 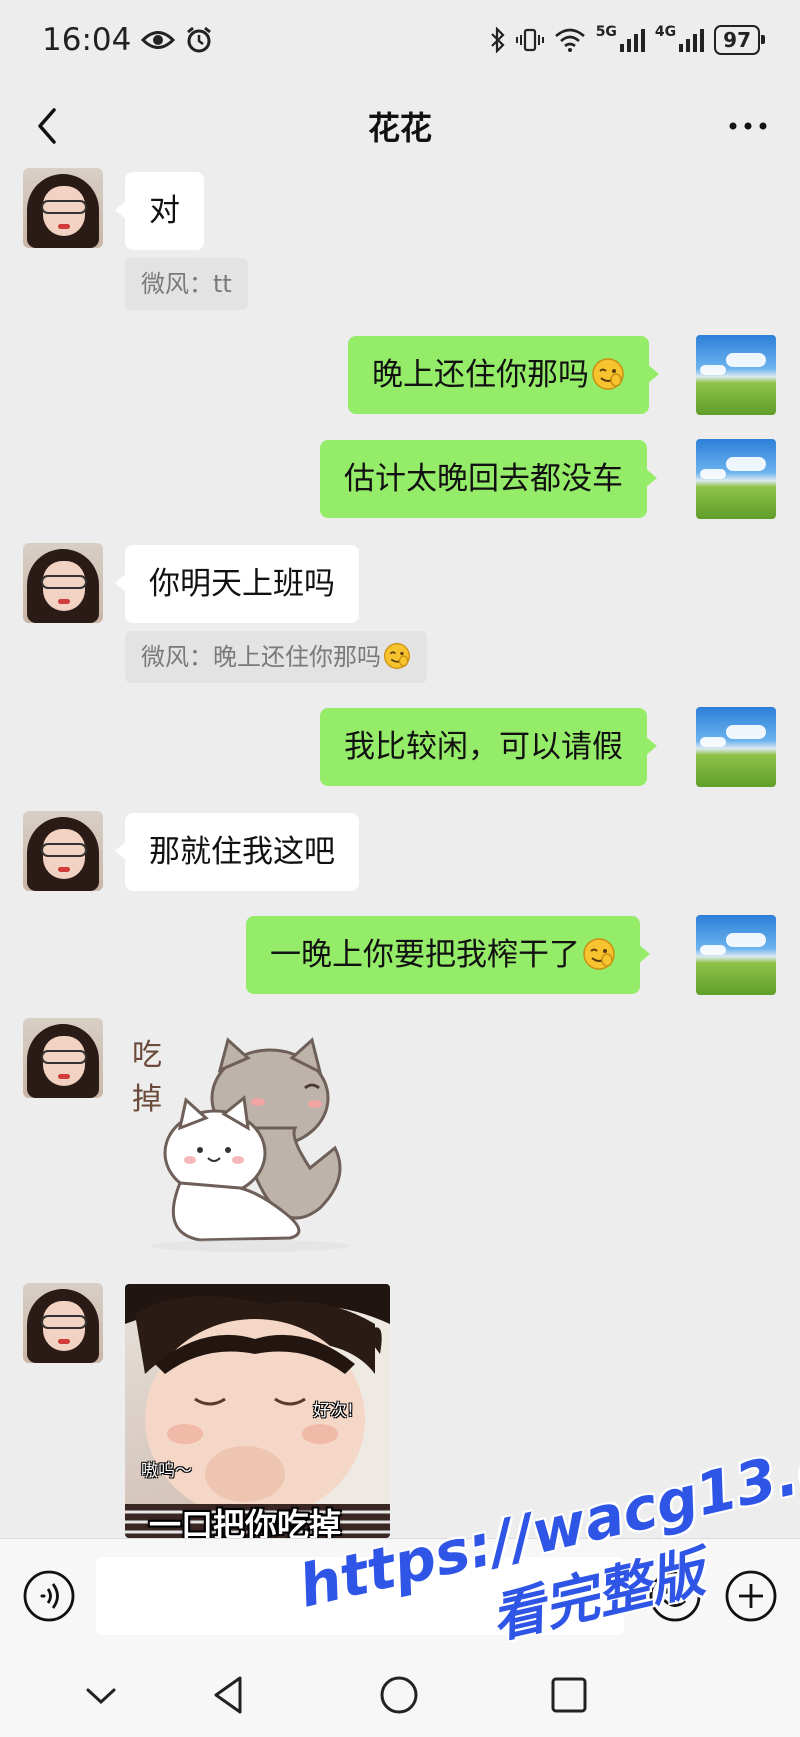 I want to click on message-text: 一晚上你要把我榨干了, so click(x=425, y=955).